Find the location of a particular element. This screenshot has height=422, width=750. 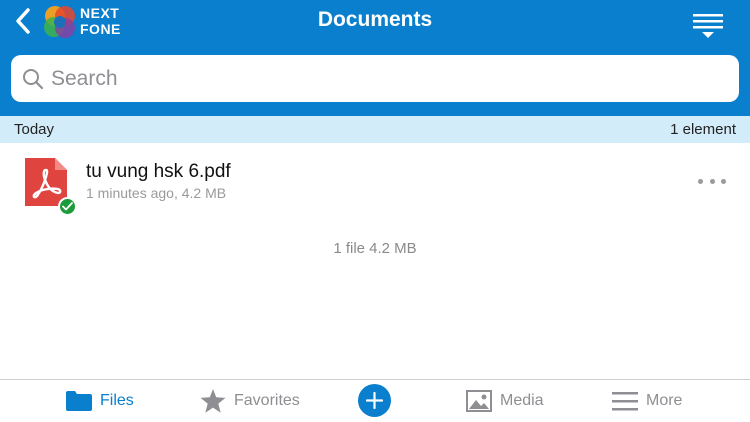

page-title: Documents is located at coordinates (375, 19).